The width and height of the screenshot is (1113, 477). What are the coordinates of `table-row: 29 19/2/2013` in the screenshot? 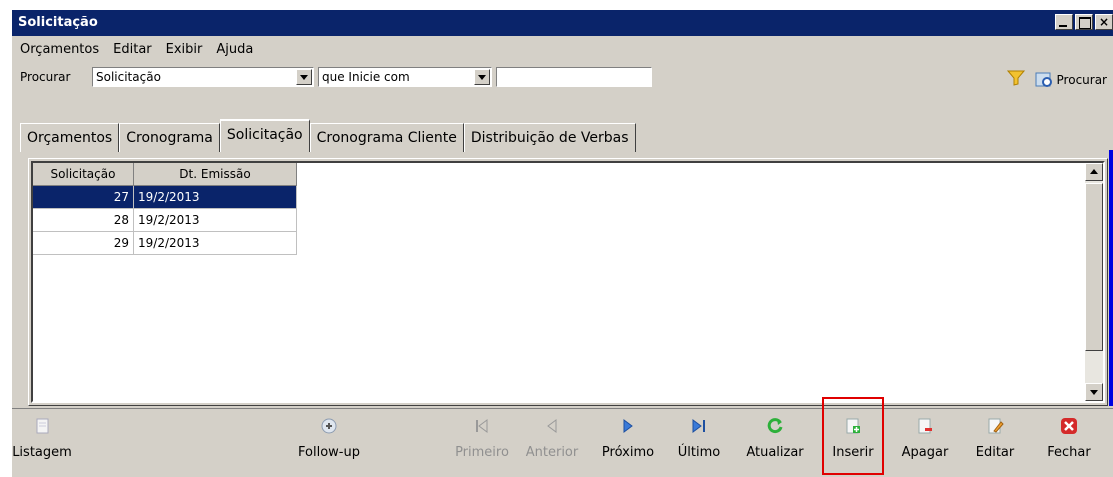 It's located at (165, 243).